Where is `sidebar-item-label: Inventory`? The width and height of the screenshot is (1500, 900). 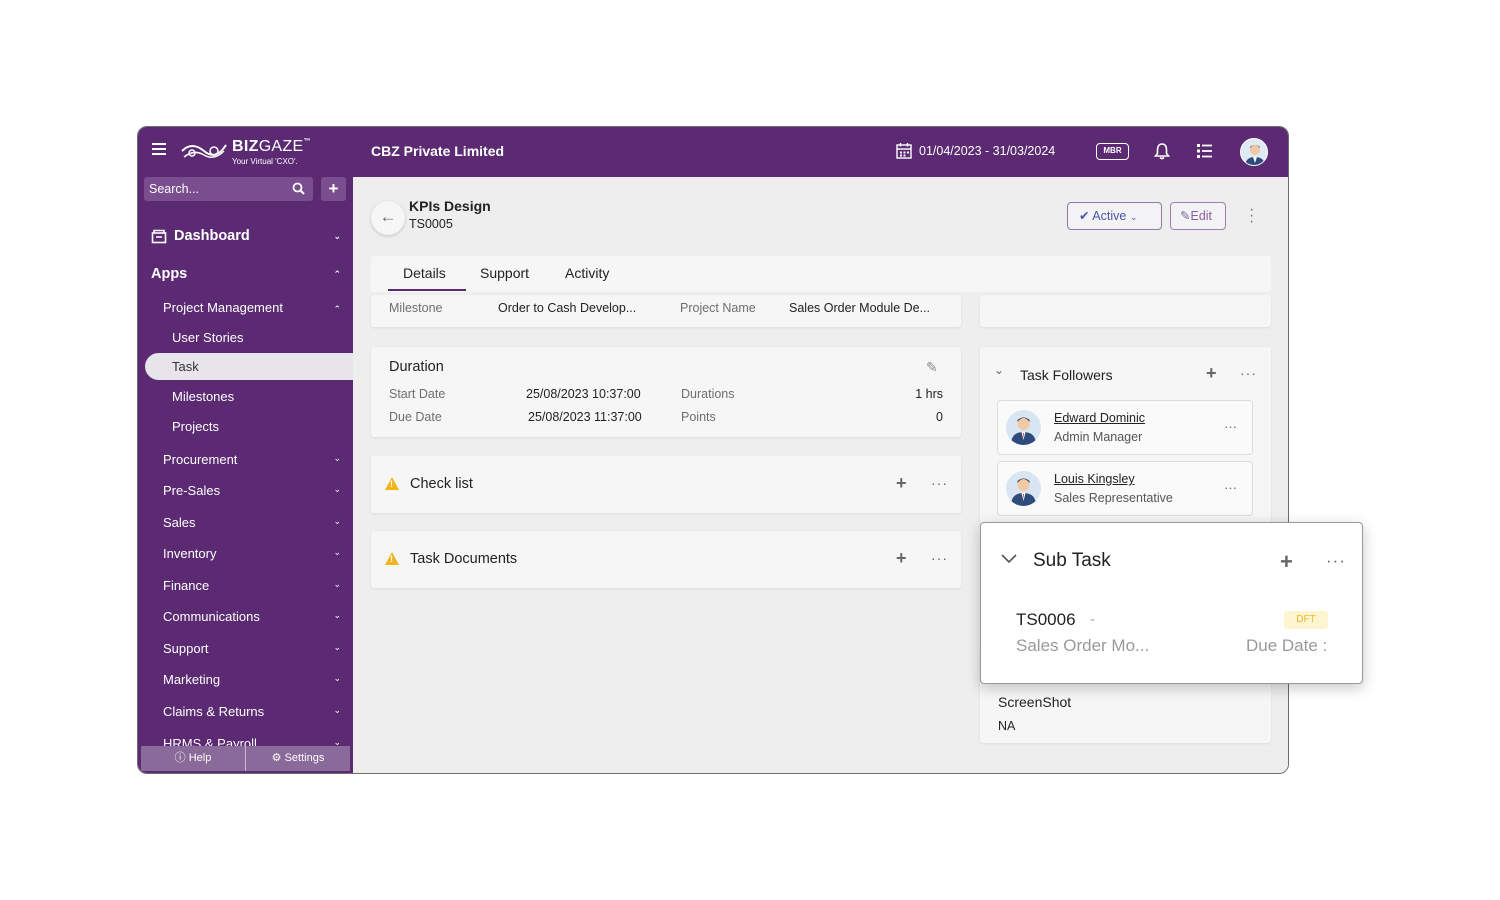
sidebar-item-label: Inventory is located at coordinates (190, 553).